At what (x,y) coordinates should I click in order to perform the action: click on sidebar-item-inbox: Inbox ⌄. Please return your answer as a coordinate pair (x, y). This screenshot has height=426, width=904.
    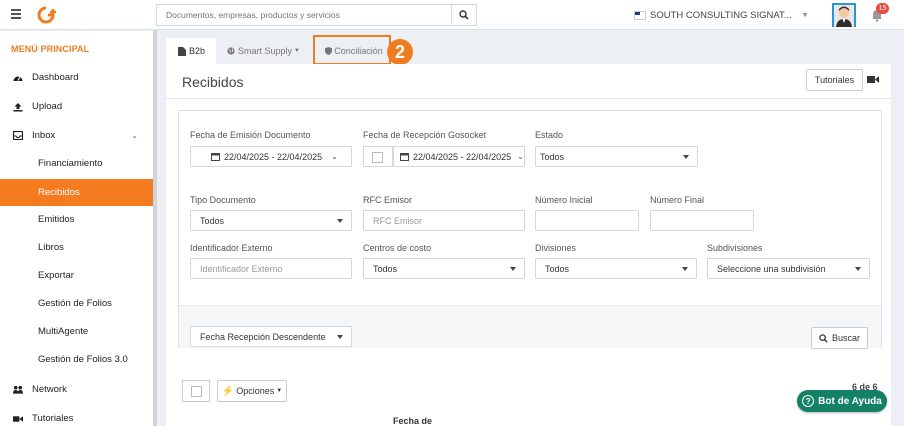
    Looking at the image, I should click on (77, 135).